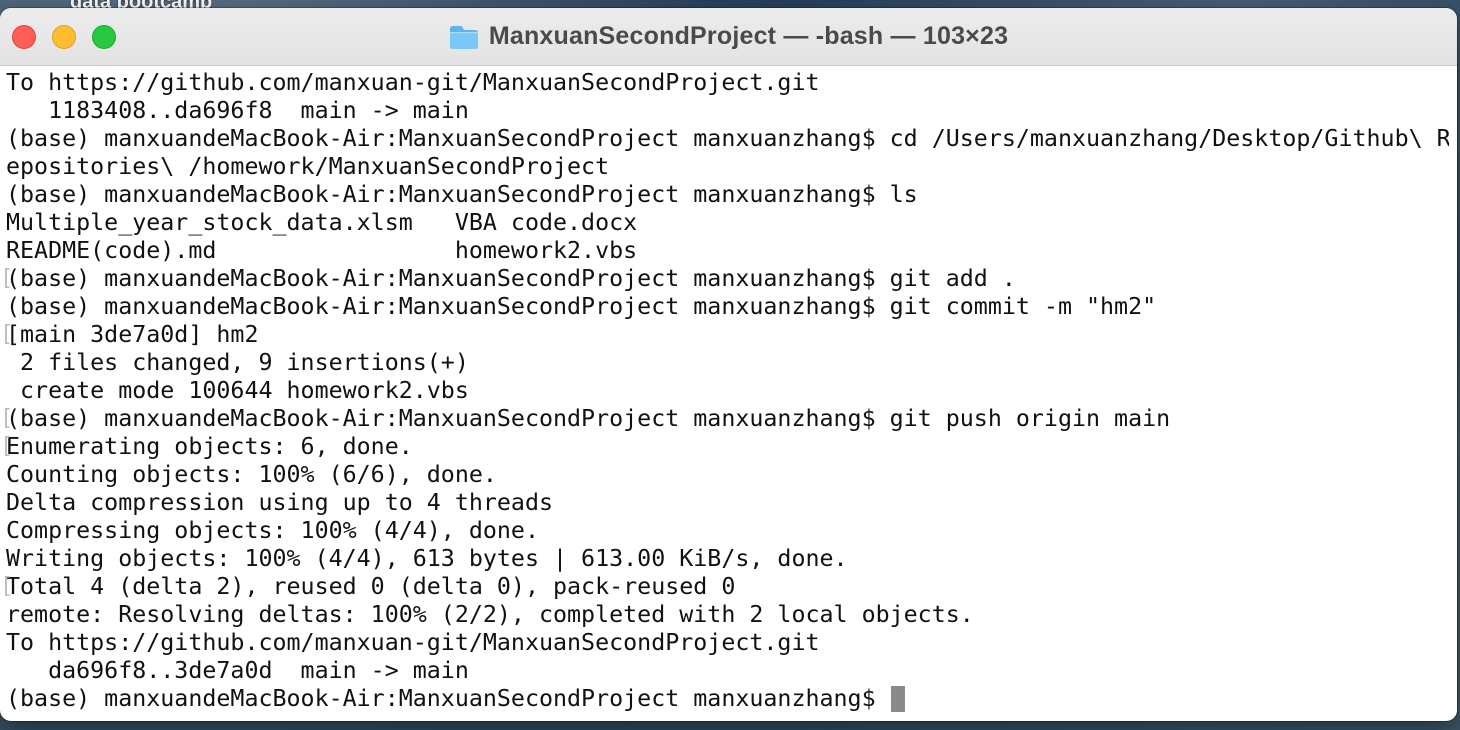 The width and height of the screenshot is (1460, 730). Describe the element at coordinates (132, 334) in the screenshot. I see `terminal-line-text: [main 3de7a0d] hm2` at that location.